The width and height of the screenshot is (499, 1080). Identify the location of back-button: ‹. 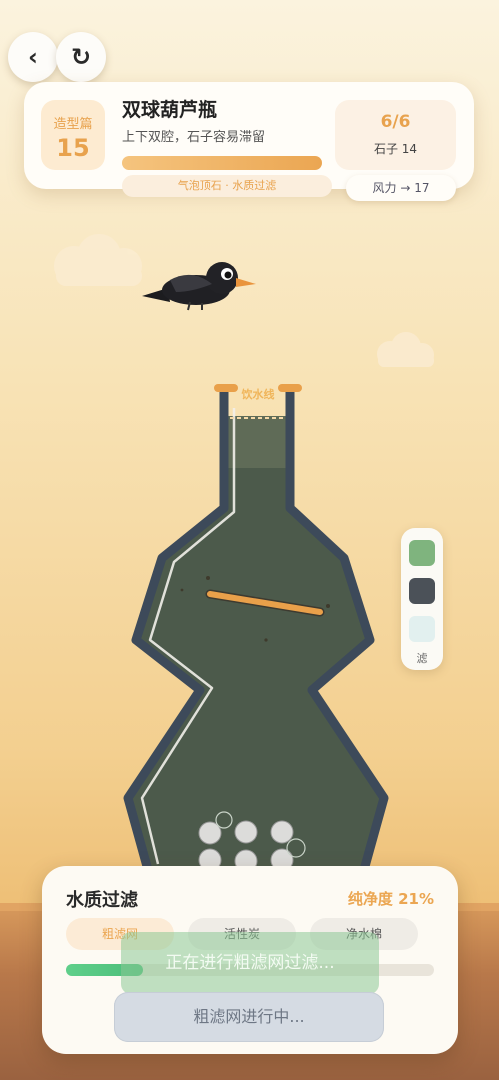
(33, 57).